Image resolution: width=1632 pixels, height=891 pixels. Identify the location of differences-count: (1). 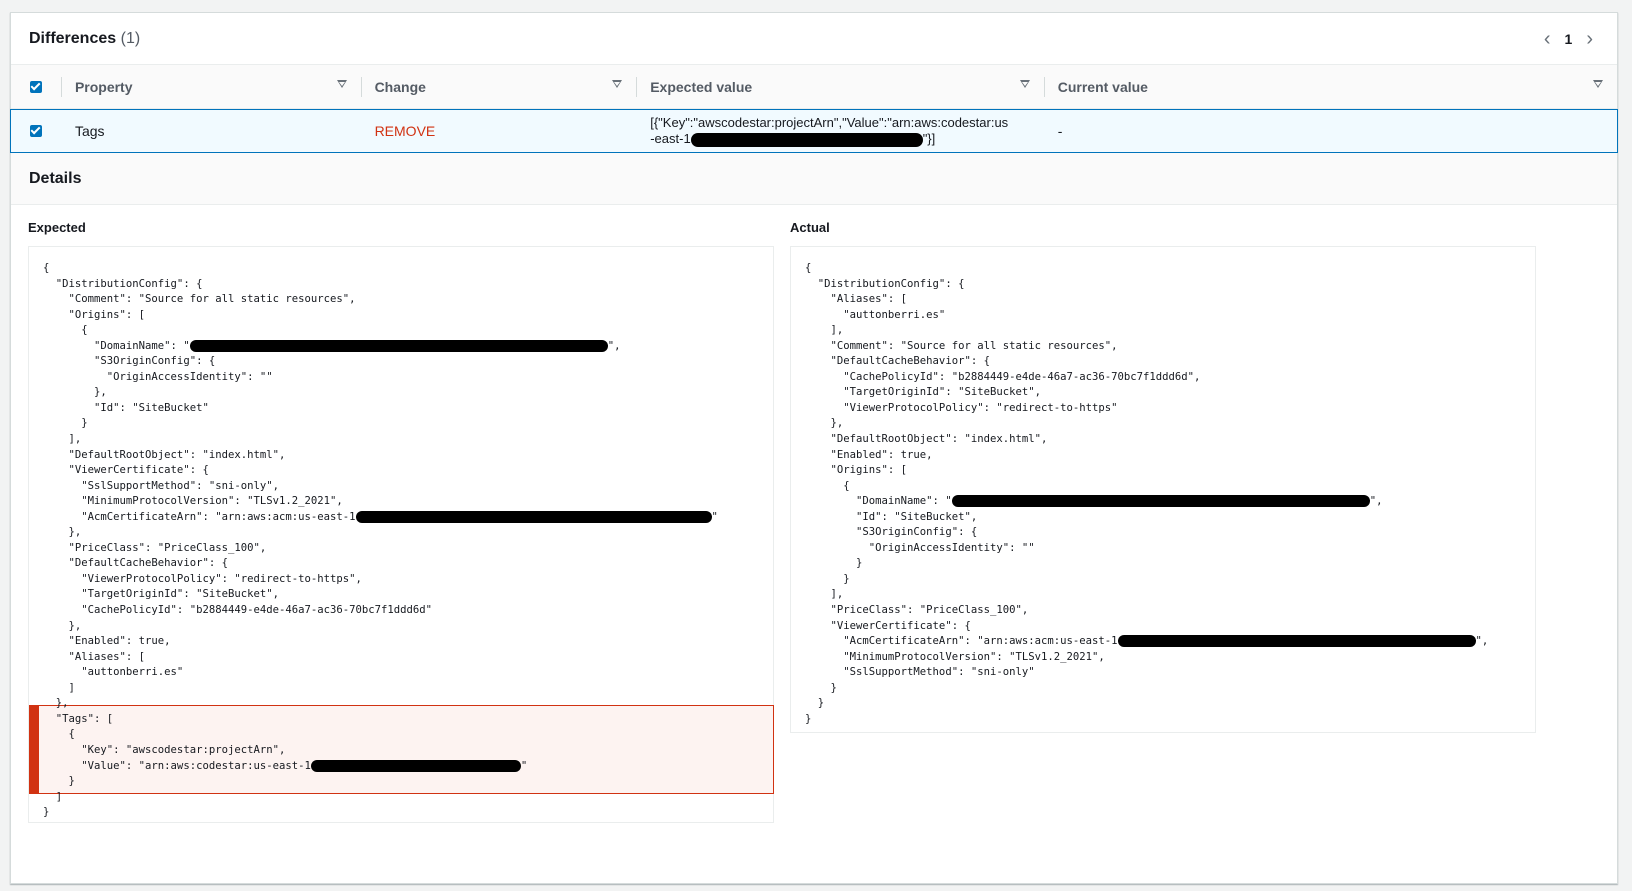
(130, 38).